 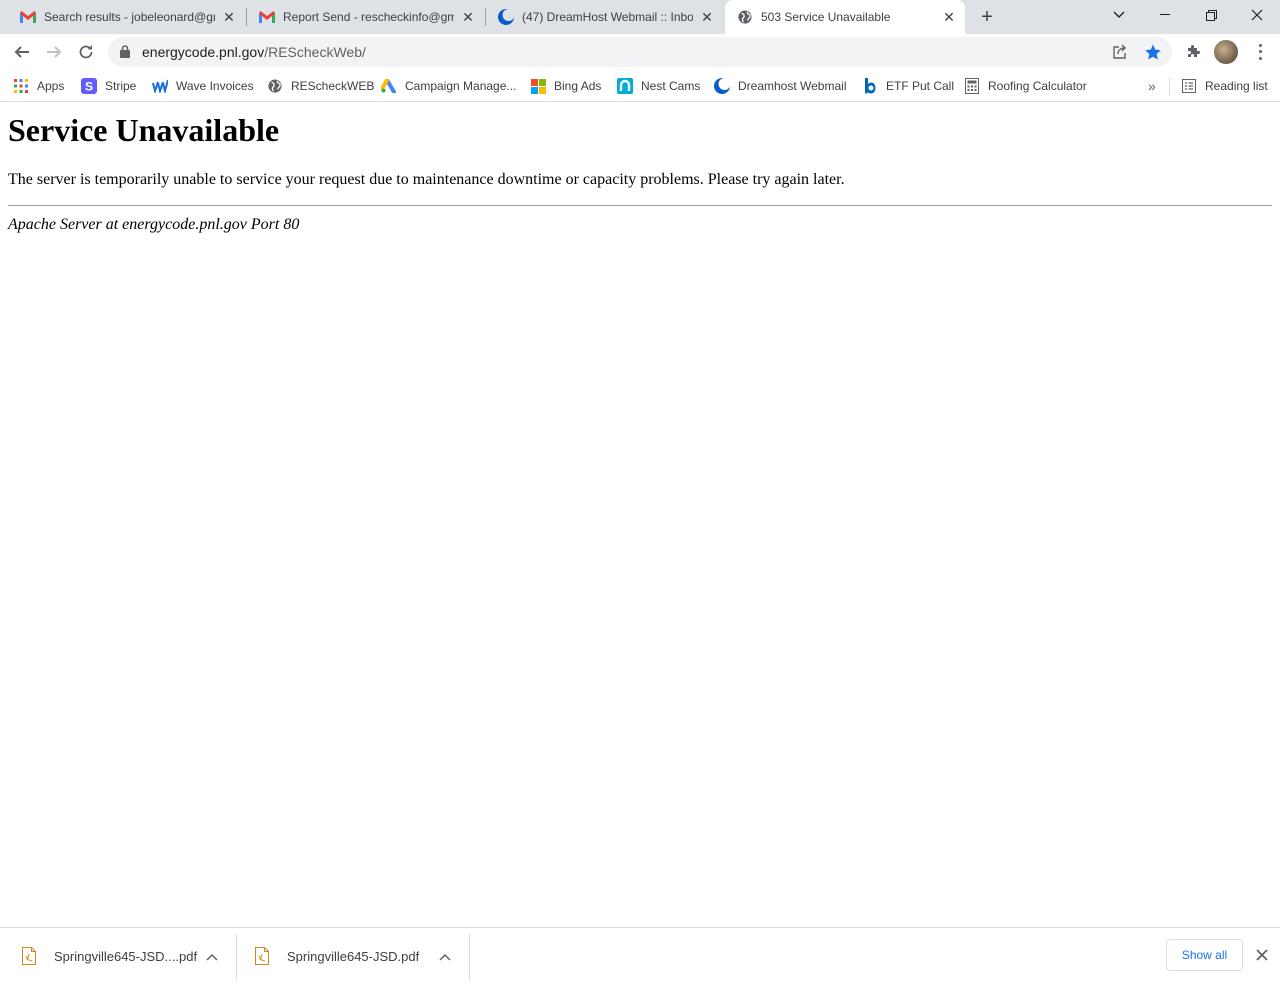 I want to click on bookmarks-divider, so click(x=1169, y=86).